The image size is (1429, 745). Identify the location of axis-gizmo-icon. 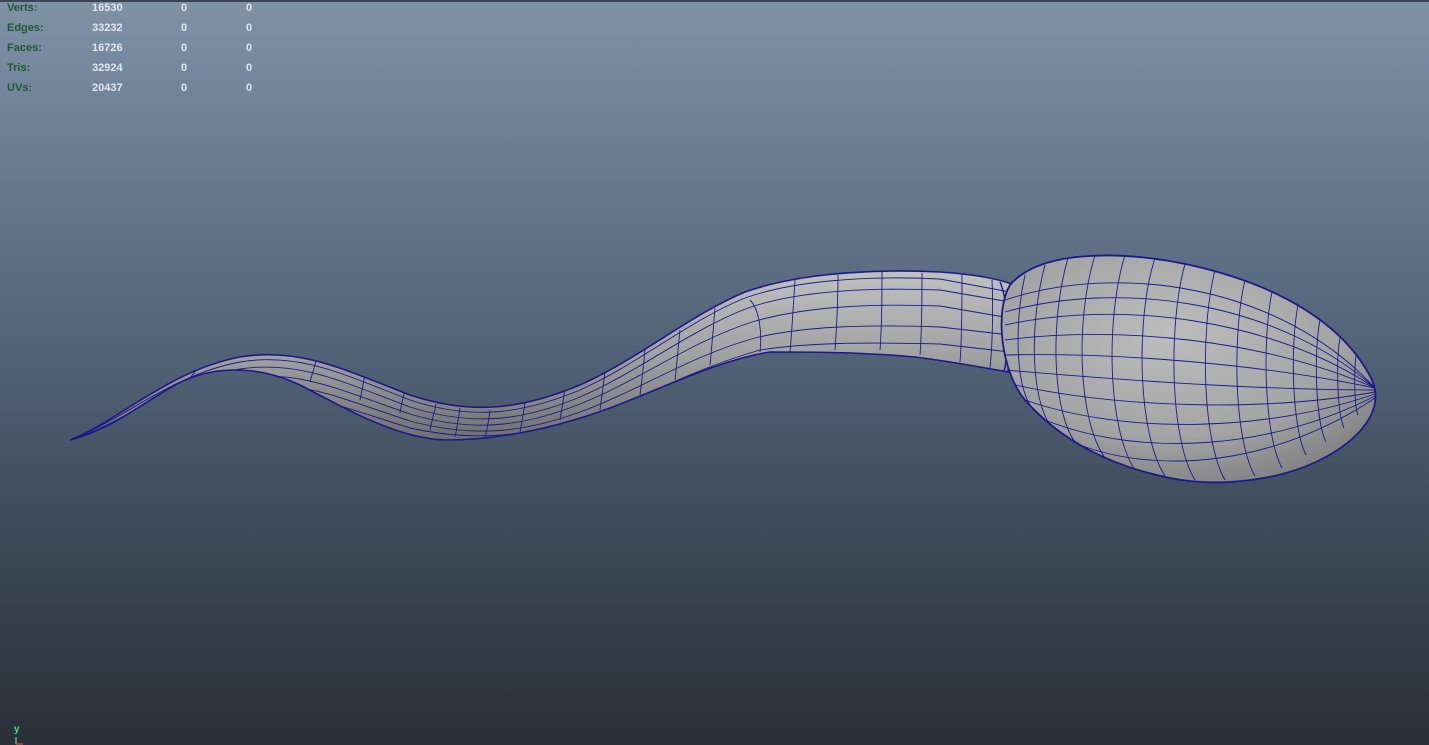
(19, 741).